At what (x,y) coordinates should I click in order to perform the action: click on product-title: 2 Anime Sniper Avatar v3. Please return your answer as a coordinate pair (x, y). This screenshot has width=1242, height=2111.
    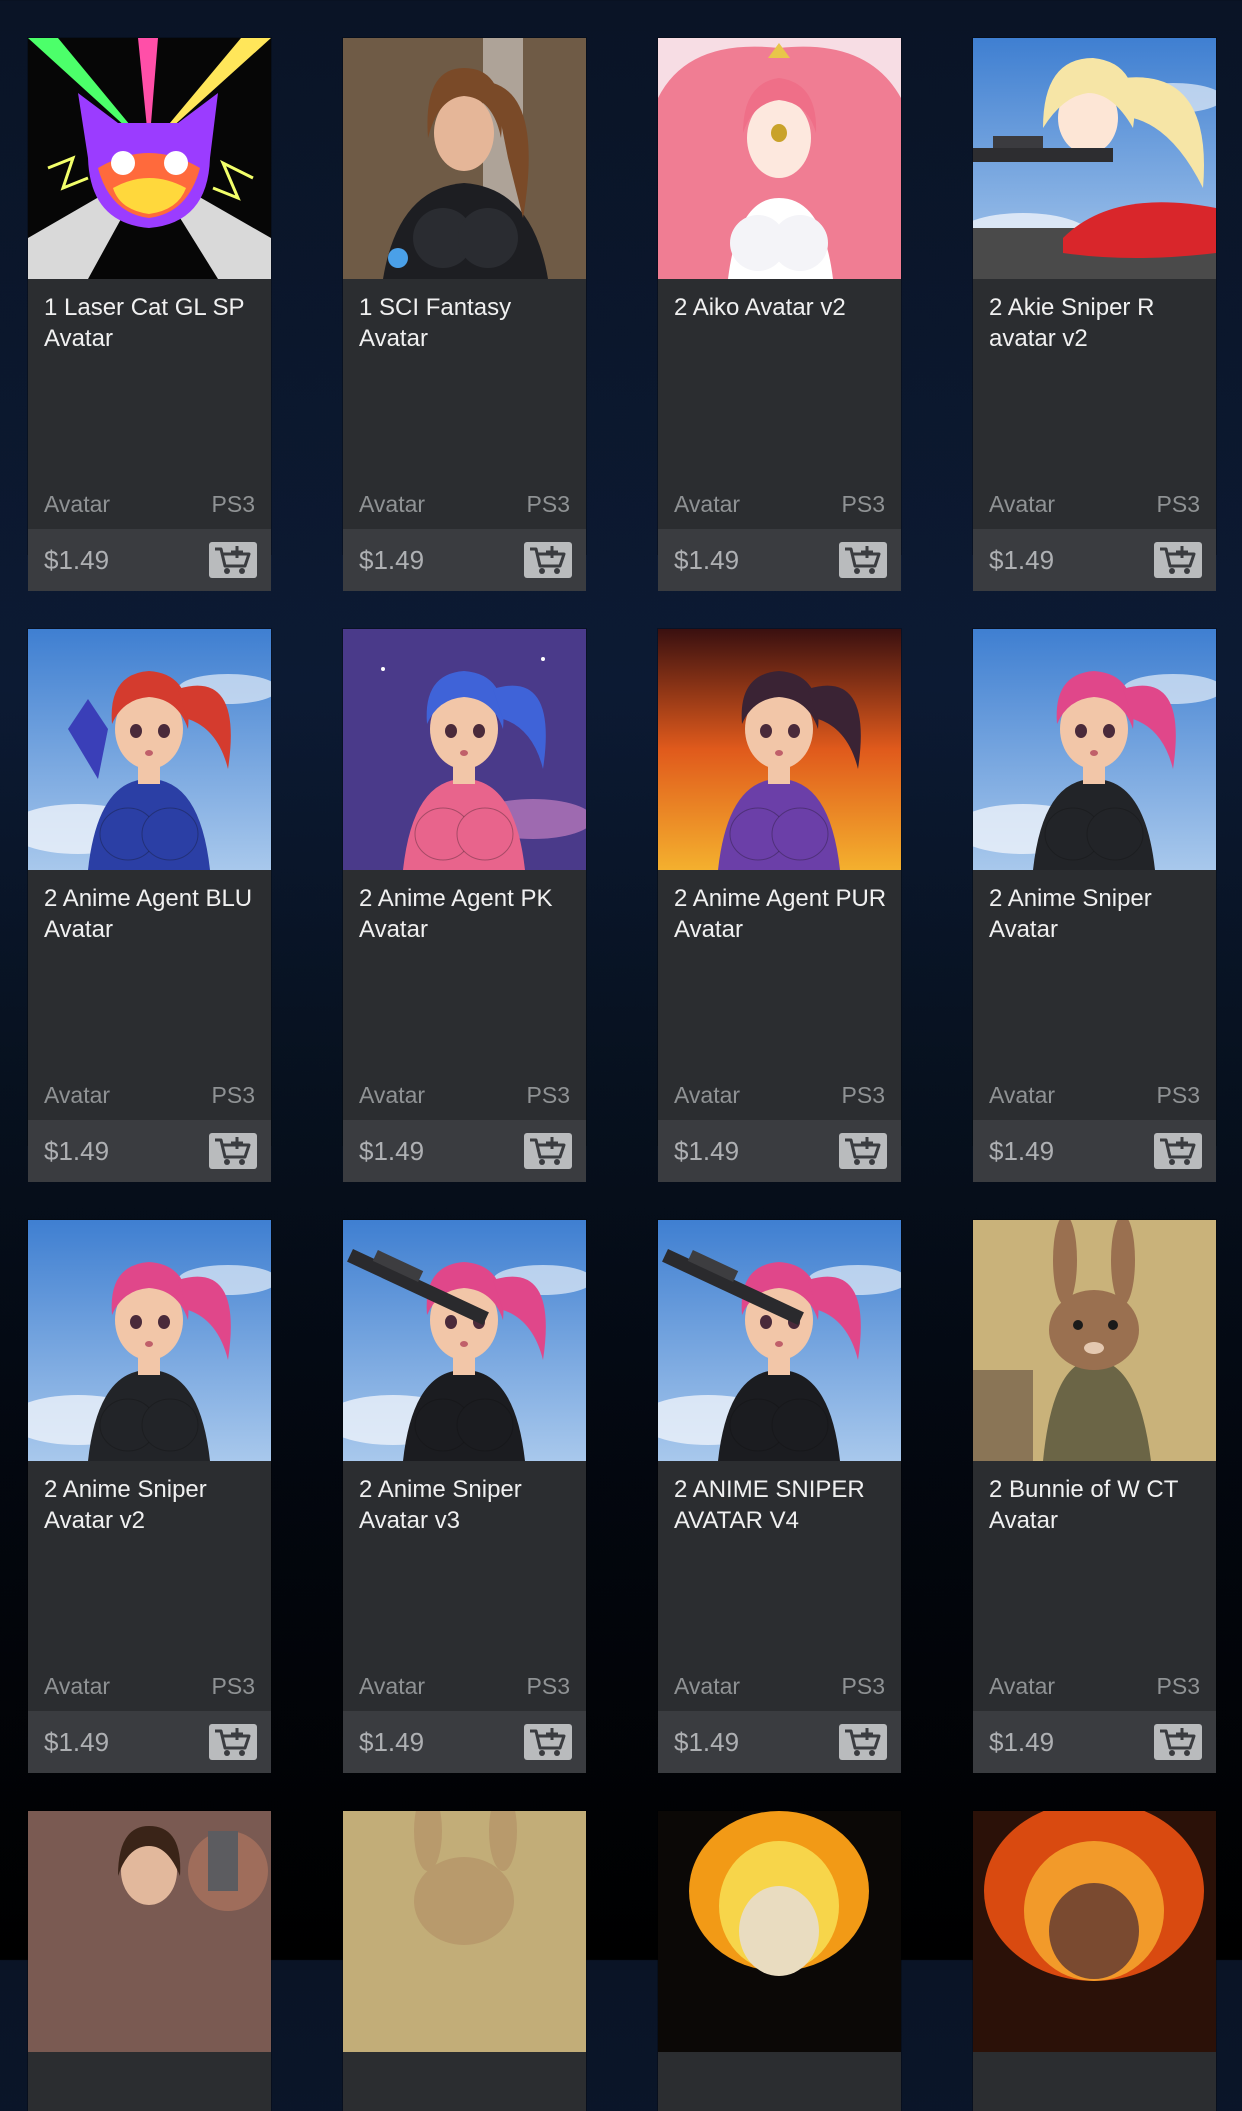
    Looking at the image, I should click on (468, 1505).